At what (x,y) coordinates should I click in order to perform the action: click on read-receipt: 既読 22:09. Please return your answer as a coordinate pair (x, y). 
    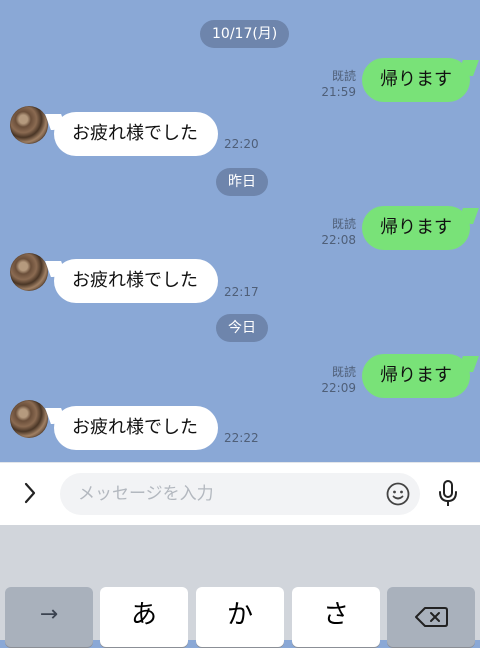
    Looking at the image, I should click on (338, 380).